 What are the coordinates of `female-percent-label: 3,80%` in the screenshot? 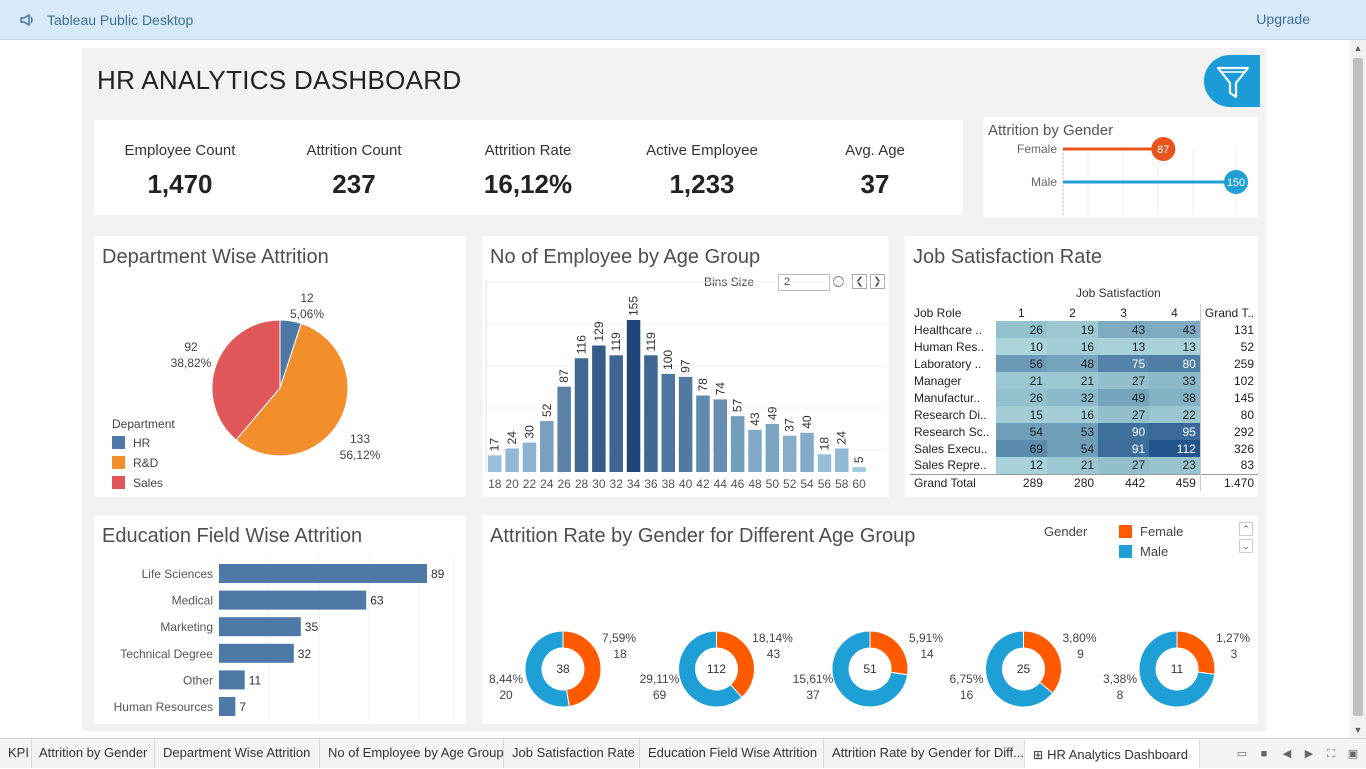 It's located at (1079, 638).